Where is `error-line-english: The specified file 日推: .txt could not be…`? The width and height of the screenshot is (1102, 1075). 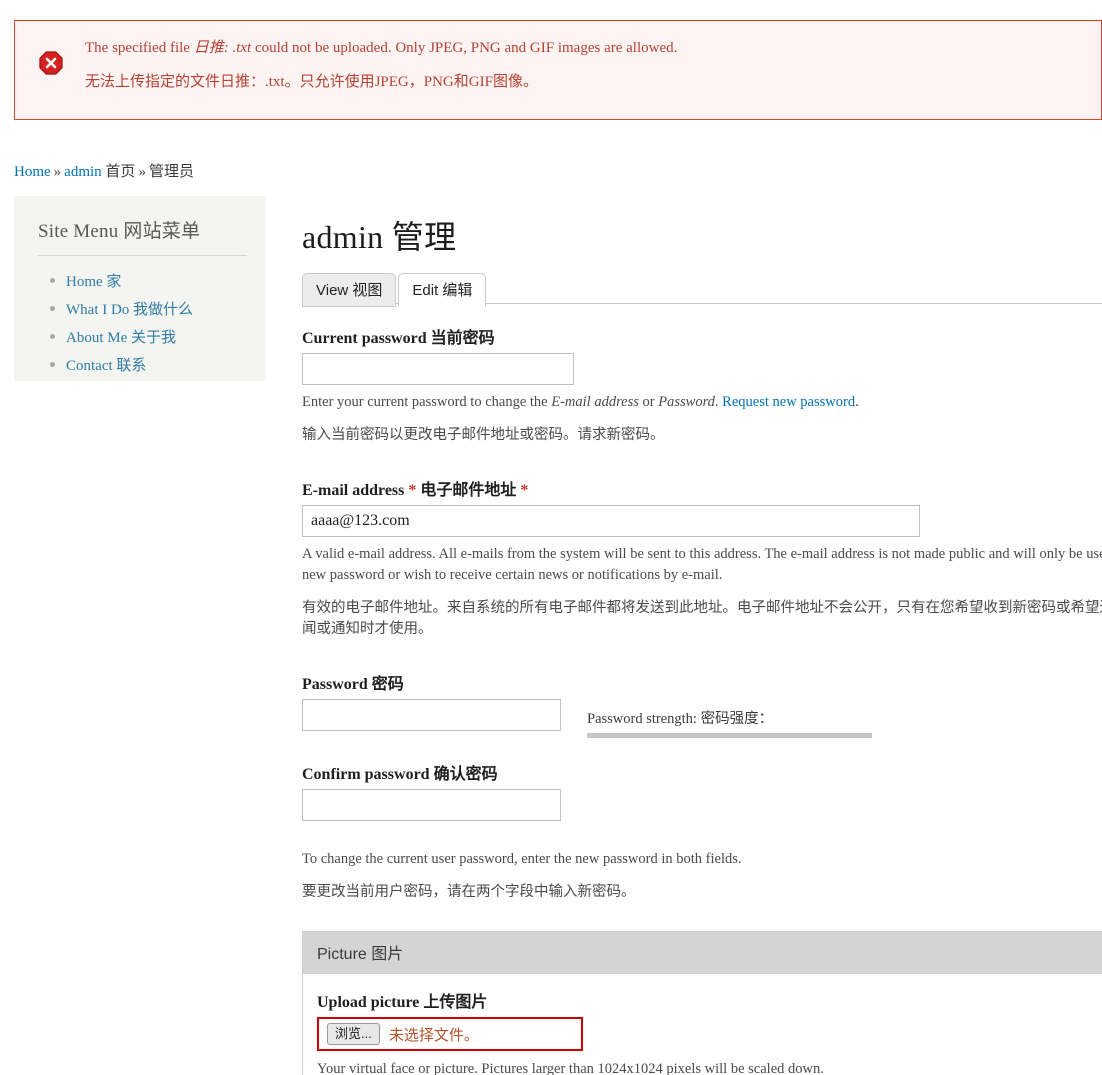 error-line-english: The specified file 日推: .txt could not be… is located at coordinates (583, 48).